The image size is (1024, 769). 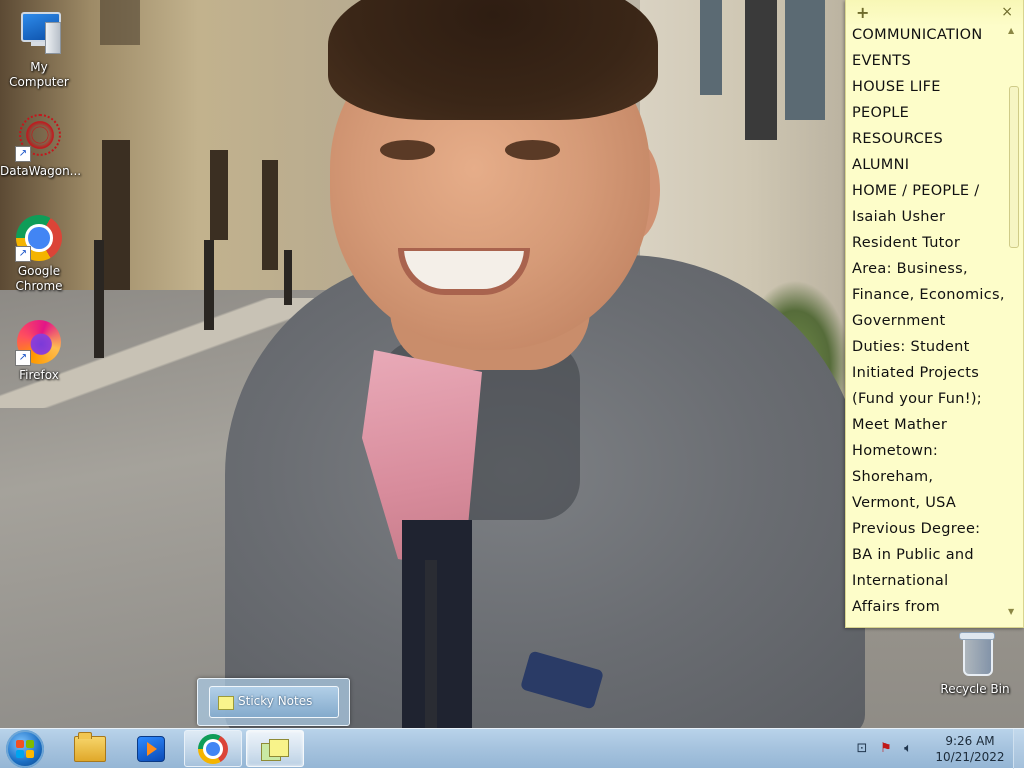 What do you see at coordinates (896, 607) in the screenshot?
I see `sticky-note-line: Affairs from` at bounding box center [896, 607].